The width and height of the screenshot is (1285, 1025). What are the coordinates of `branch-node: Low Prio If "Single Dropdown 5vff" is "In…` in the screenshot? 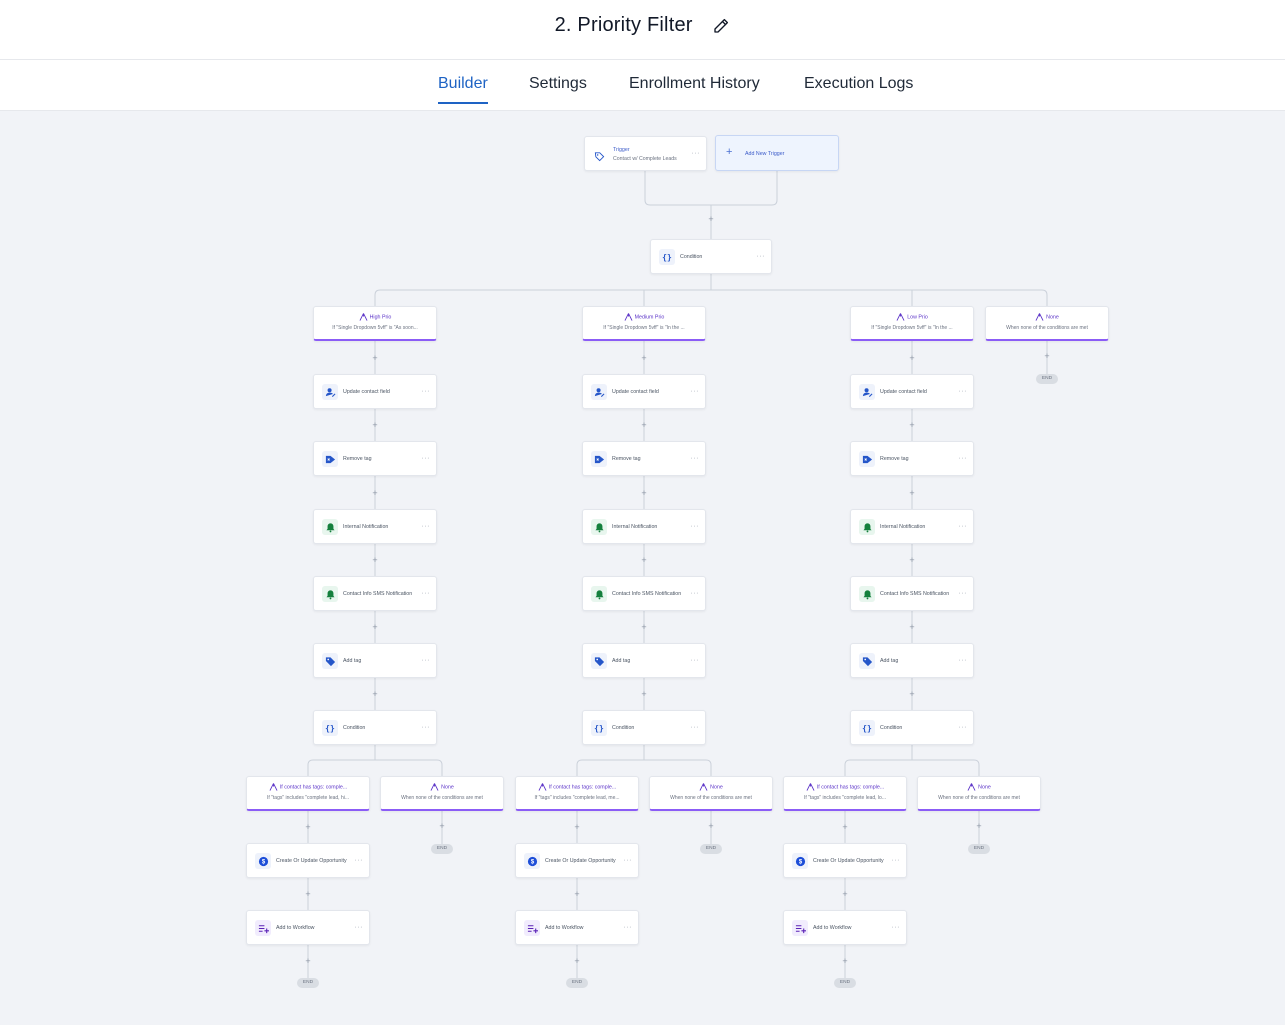 It's located at (912, 323).